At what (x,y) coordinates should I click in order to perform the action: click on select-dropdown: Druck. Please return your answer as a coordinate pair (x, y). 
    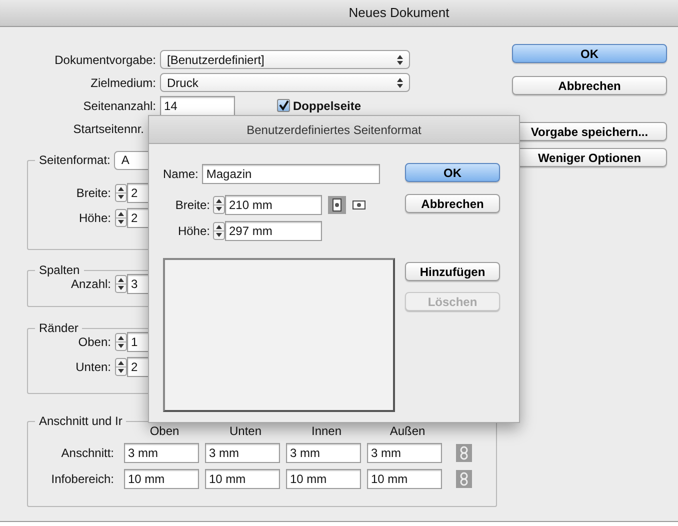
    Looking at the image, I should click on (285, 82).